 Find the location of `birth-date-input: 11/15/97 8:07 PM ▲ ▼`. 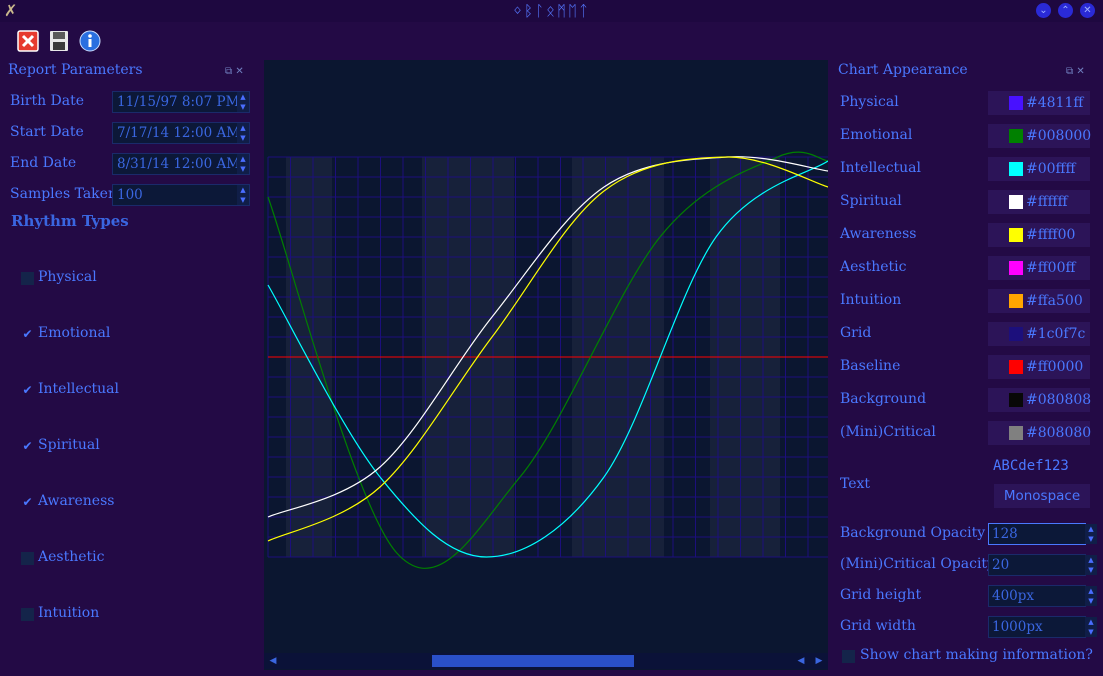

birth-date-input: 11/15/97 8:07 PM ▲ ▼ is located at coordinates (181, 102).